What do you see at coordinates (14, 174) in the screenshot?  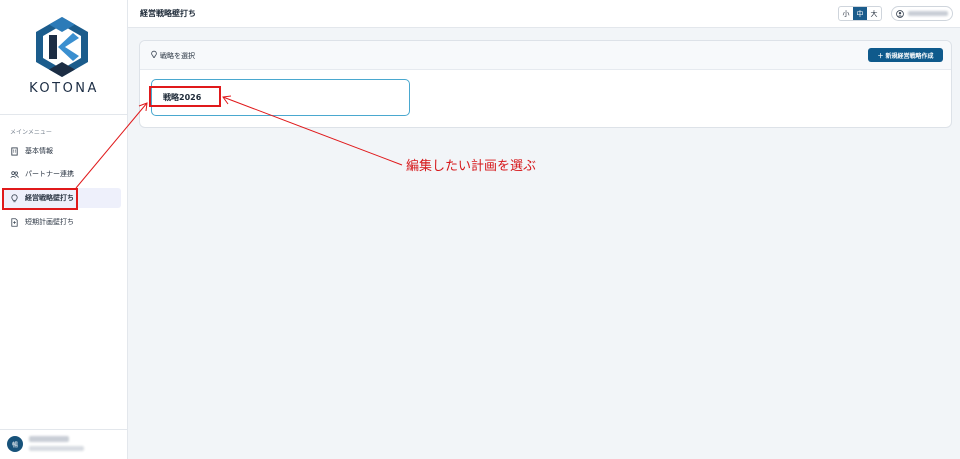 I see `users-icon` at bounding box center [14, 174].